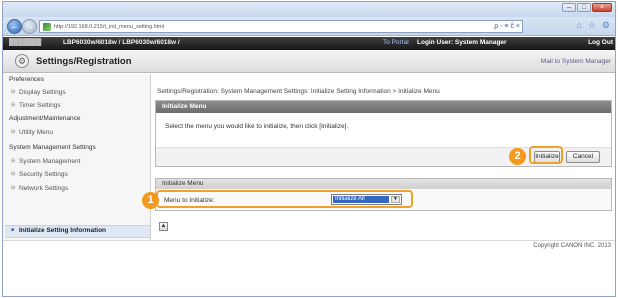 The image size is (618, 298). I want to click on favorites-star-icon: ☆, so click(592, 25).